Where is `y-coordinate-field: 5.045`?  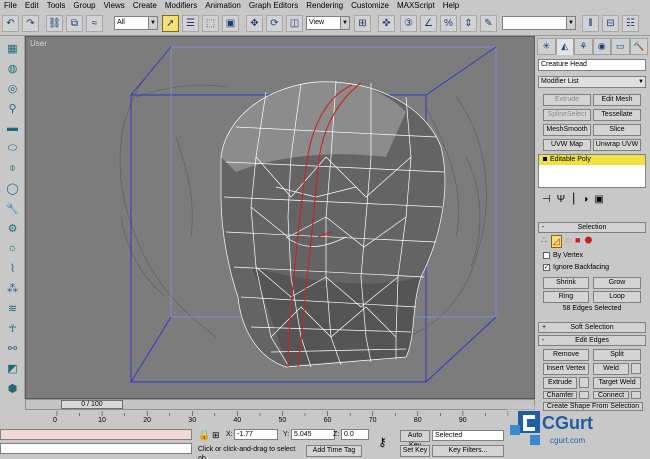 y-coordinate-field: 5.045 is located at coordinates (313, 434).